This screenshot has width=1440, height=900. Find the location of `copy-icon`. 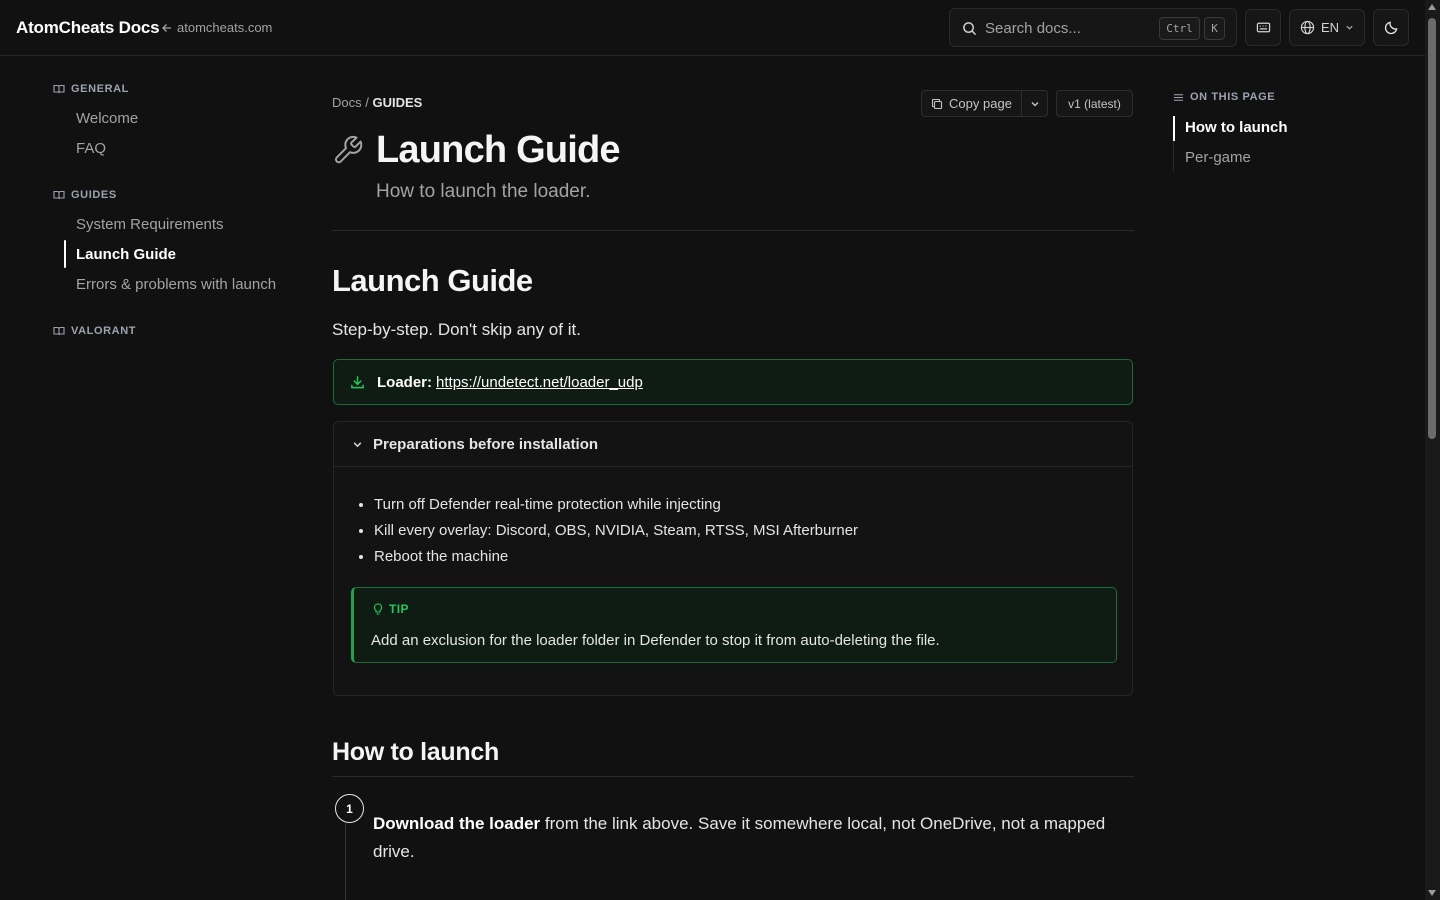

copy-icon is located at coordinates (937, 103).